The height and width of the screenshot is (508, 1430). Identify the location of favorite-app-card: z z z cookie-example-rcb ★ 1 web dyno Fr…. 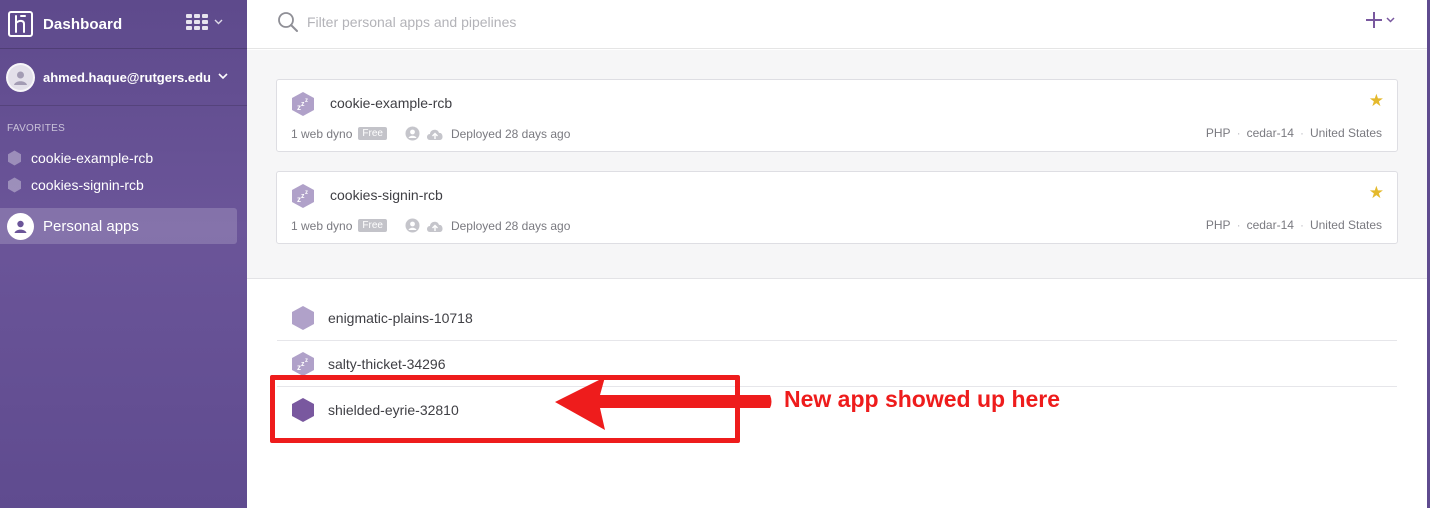
(837, 115).